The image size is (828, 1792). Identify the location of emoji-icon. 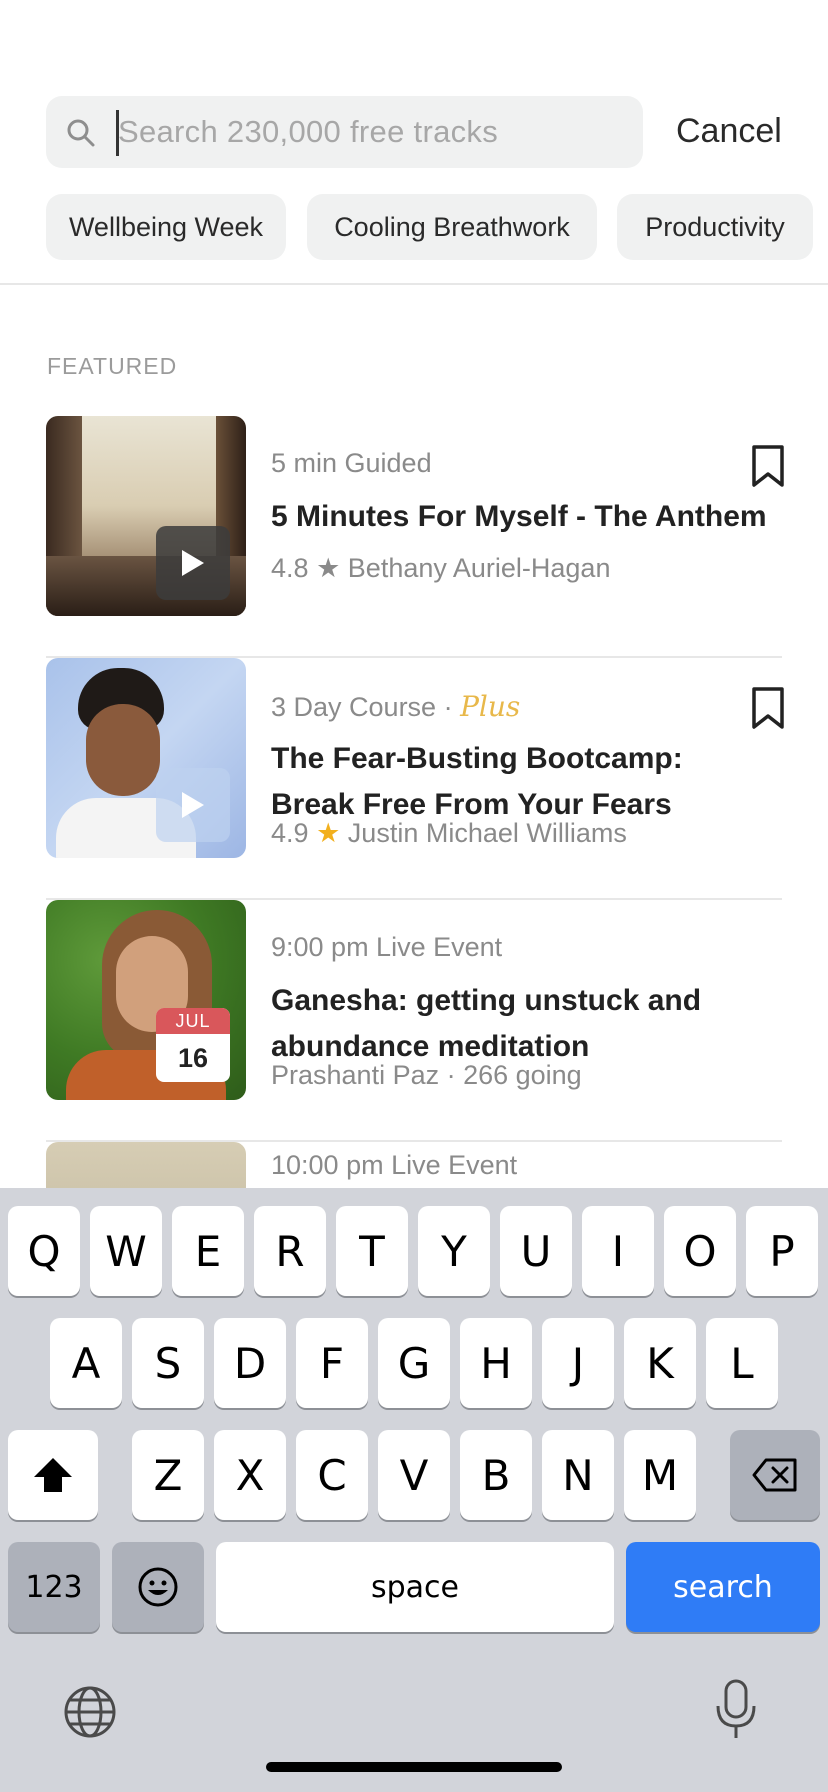
(158, 1587).